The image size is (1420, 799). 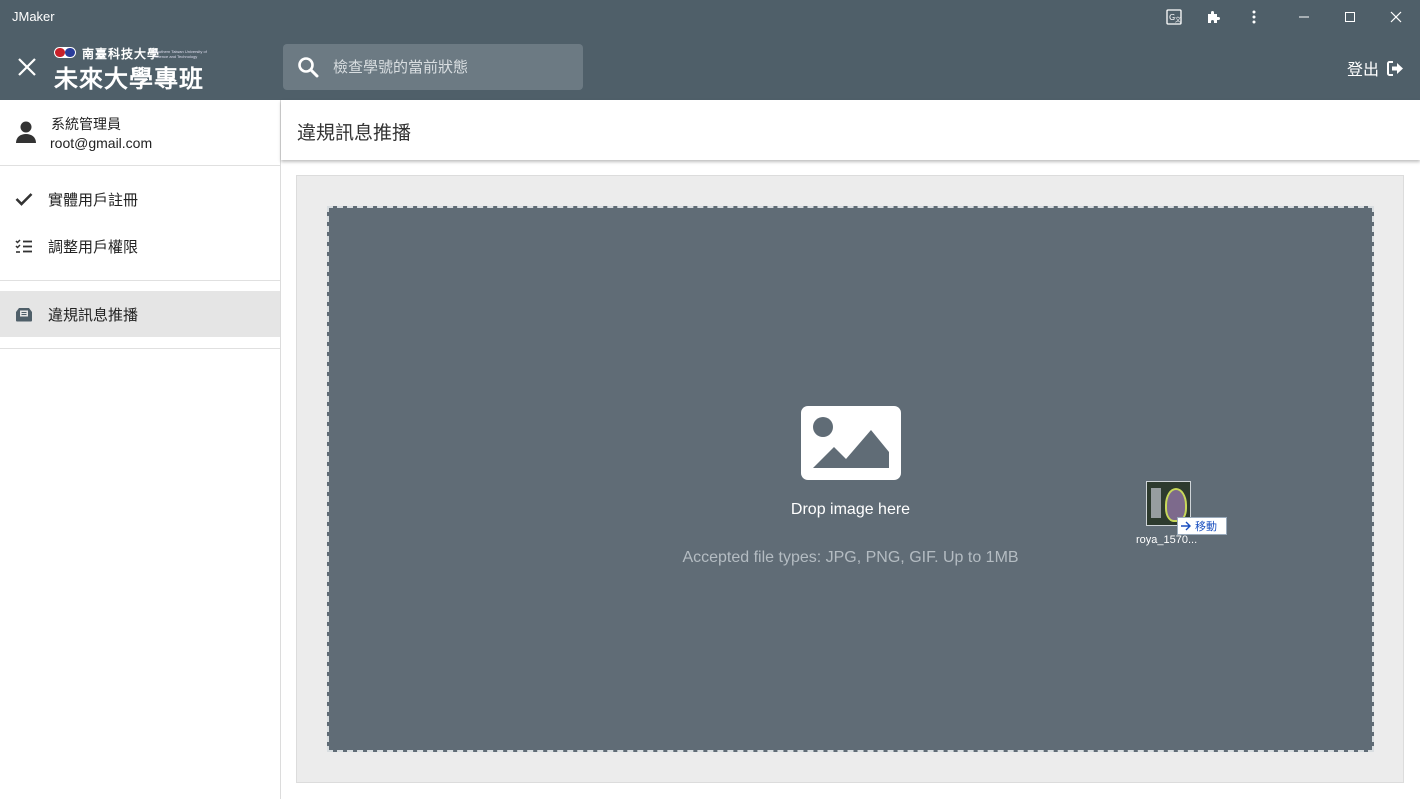 I want to click on check-icon, so click(x=24, y=199).